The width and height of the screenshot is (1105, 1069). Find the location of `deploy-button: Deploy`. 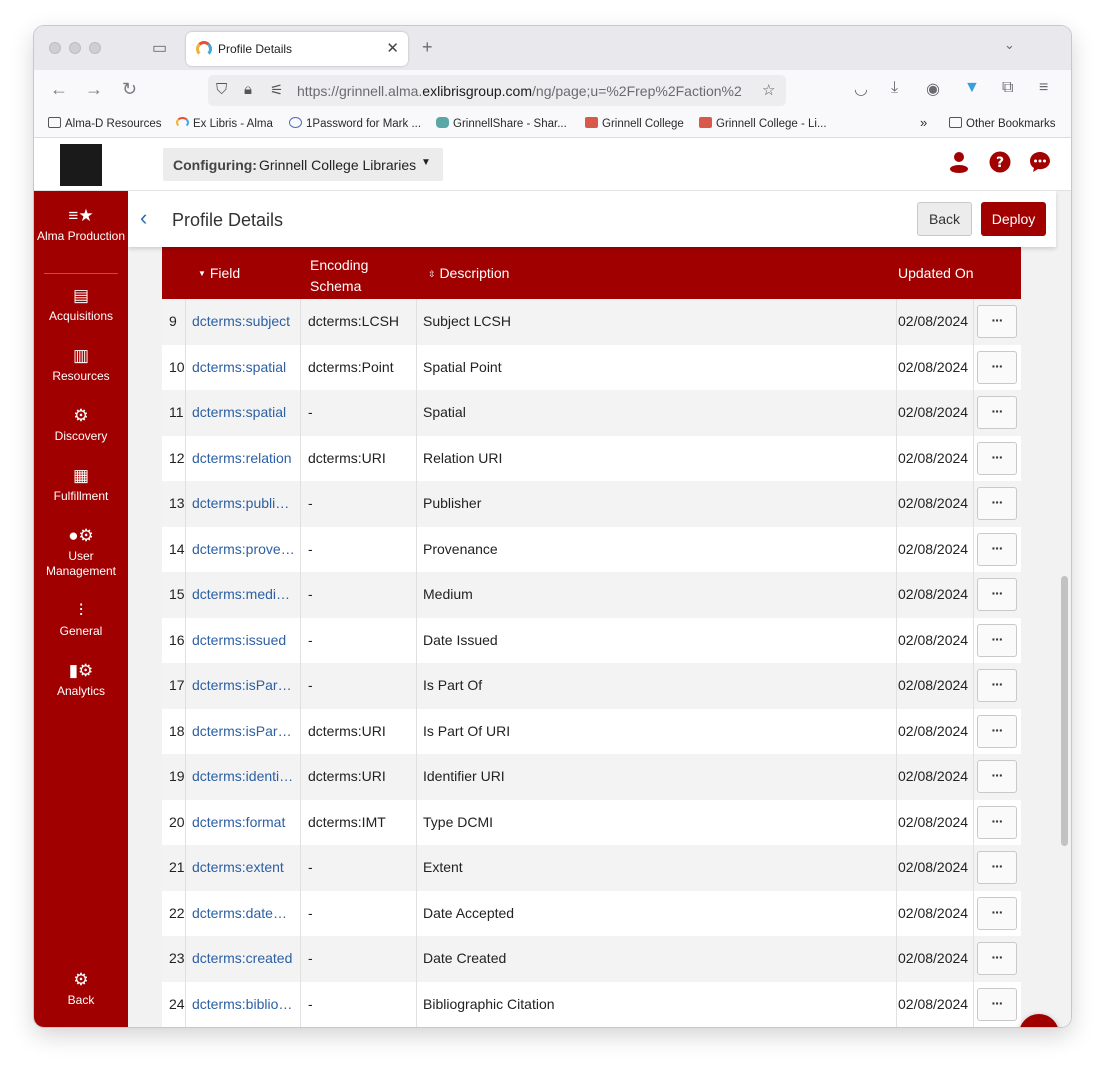

deploy-button: Deploy is located at coordinates (1013, 219).